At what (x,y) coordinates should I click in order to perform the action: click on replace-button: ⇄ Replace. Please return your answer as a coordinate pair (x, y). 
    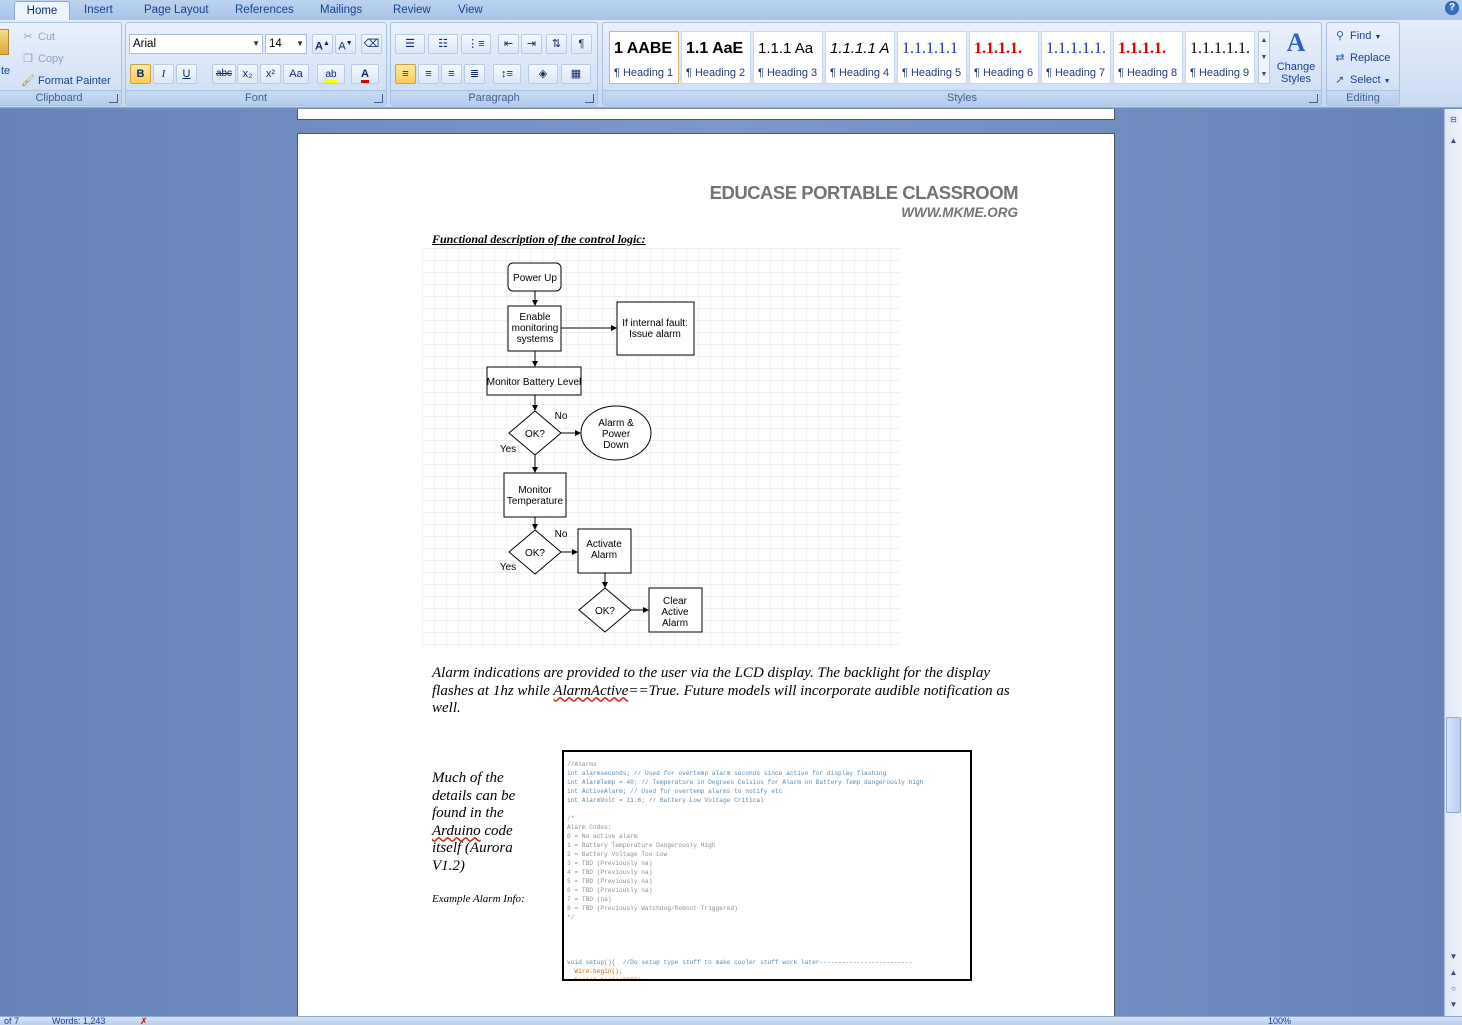
    Looking at the image, I should click on (1361, 57).